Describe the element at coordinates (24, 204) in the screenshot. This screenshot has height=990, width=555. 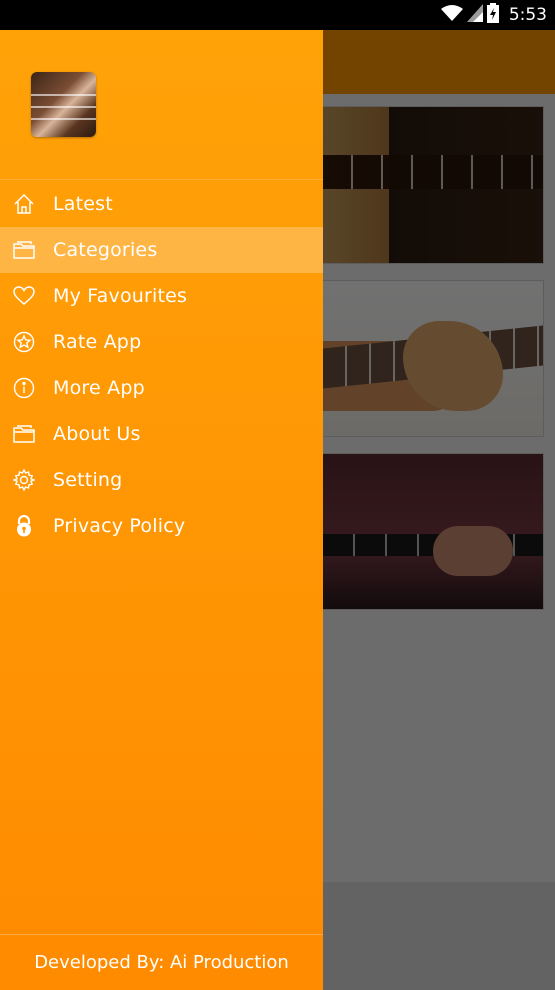
I see `home-icon` at that location.